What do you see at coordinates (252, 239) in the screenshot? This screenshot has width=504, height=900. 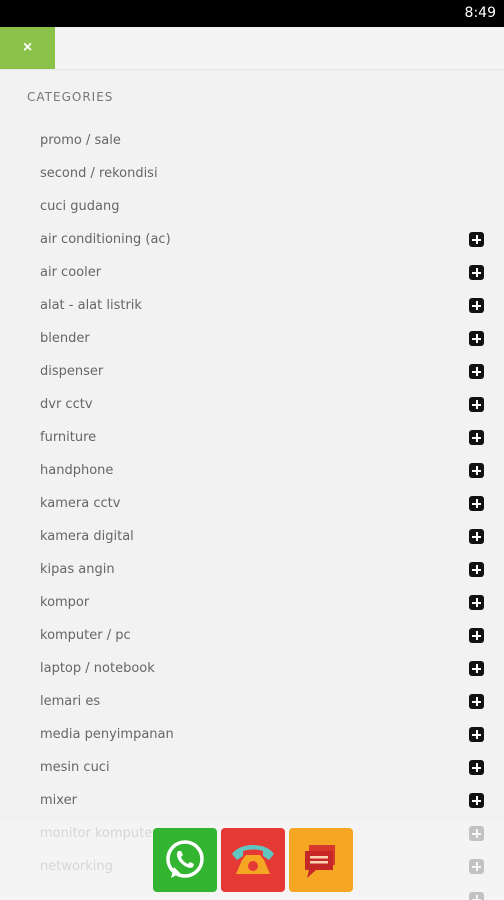 I see `category-item: air conditioning (ac)` at bounding box center [252, 239].